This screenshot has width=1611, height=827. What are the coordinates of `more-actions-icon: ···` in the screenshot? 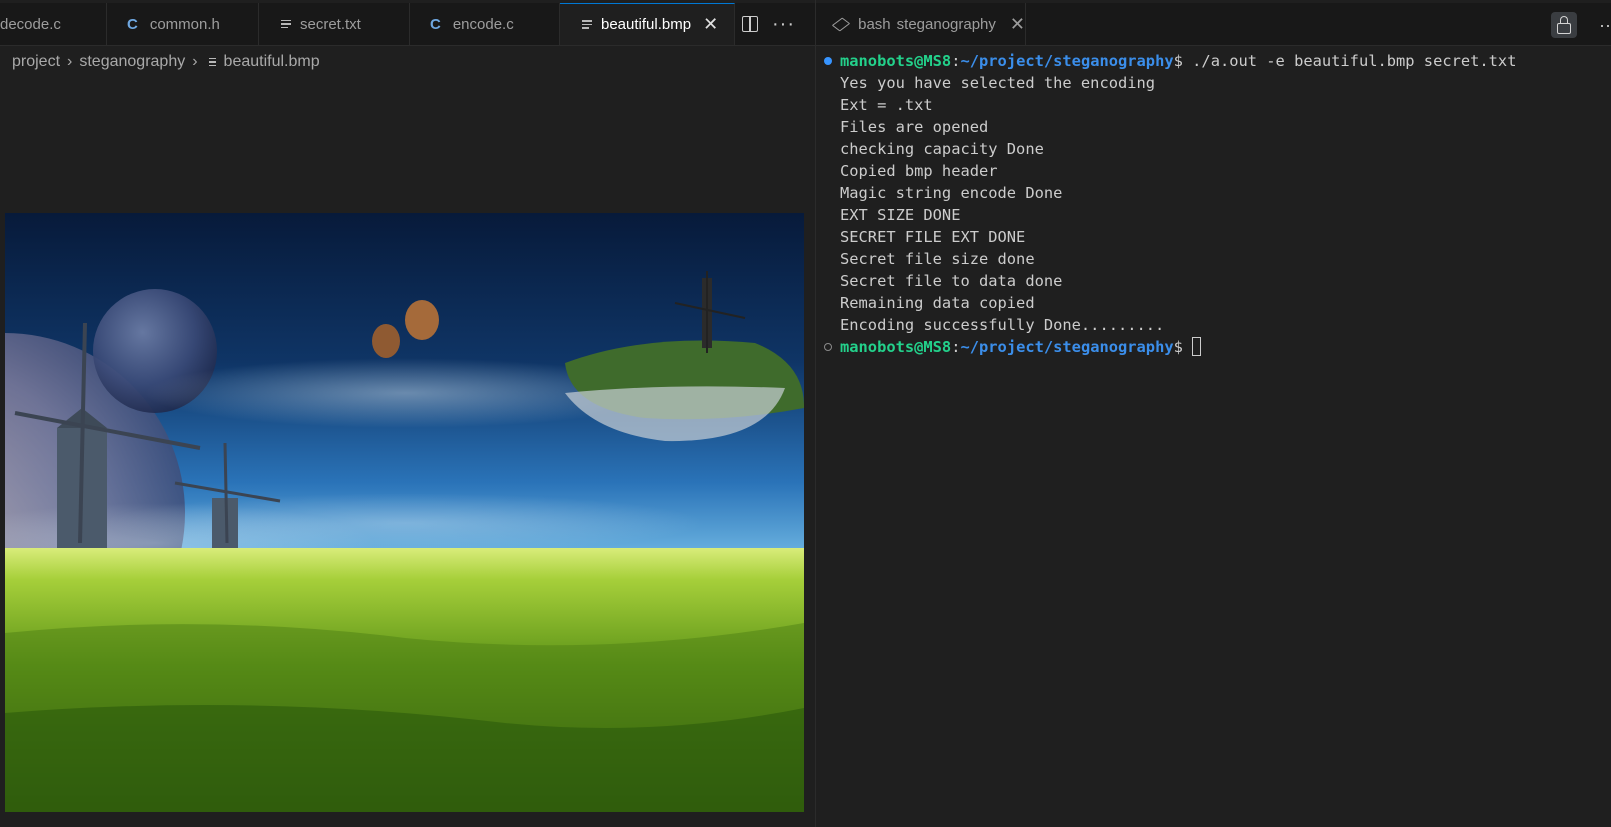 It's located at (783, 24).